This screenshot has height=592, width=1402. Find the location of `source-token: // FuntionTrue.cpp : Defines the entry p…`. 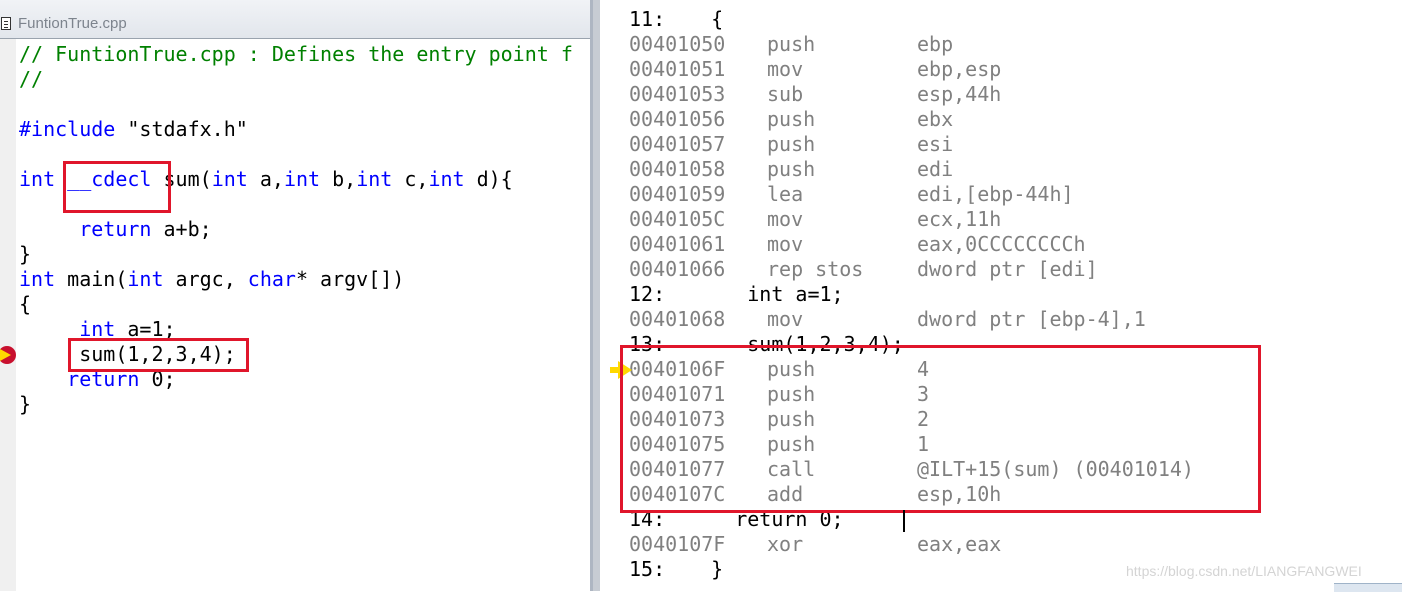

source-token: // FuntionTrue.cpp : Defines the entry p… is located at coordinates (296, 54).